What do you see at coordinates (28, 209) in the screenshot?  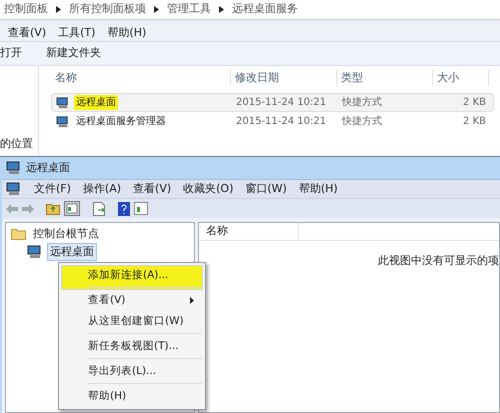 I see `forward-icon` at bounding box center [28, 209].